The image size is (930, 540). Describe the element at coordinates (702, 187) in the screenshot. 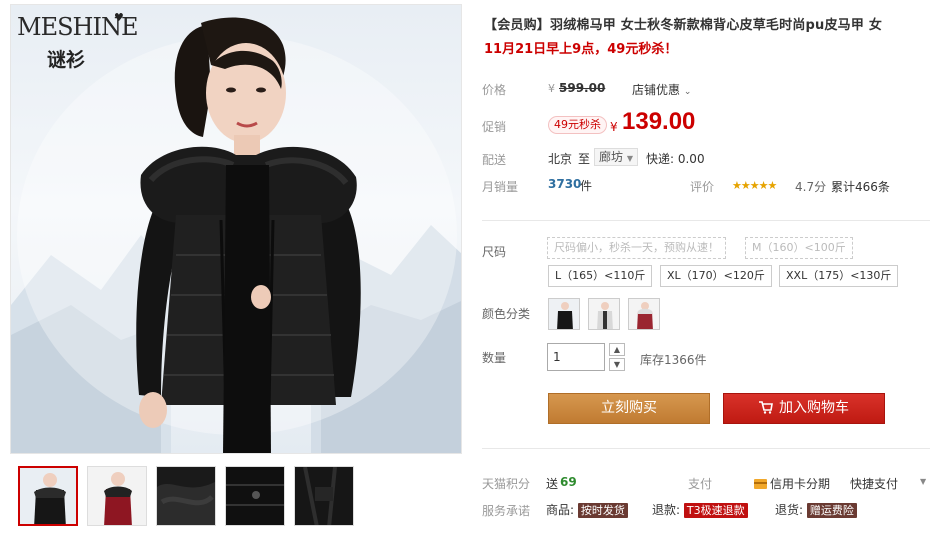

I see `rating-label: 评价` at that location.